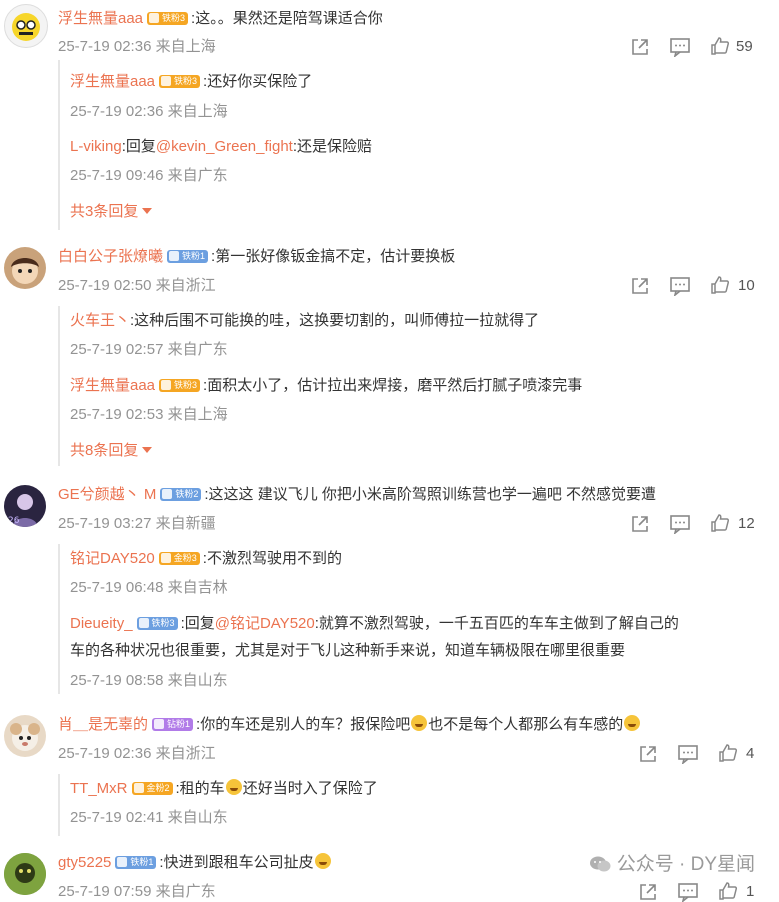 The width and height of the screenshot is (779, 902). I want to click on reply-text: :这种后围不可能换的哇，这换要切割的，叫师傅拉一拉就得了, so click(335, 320).